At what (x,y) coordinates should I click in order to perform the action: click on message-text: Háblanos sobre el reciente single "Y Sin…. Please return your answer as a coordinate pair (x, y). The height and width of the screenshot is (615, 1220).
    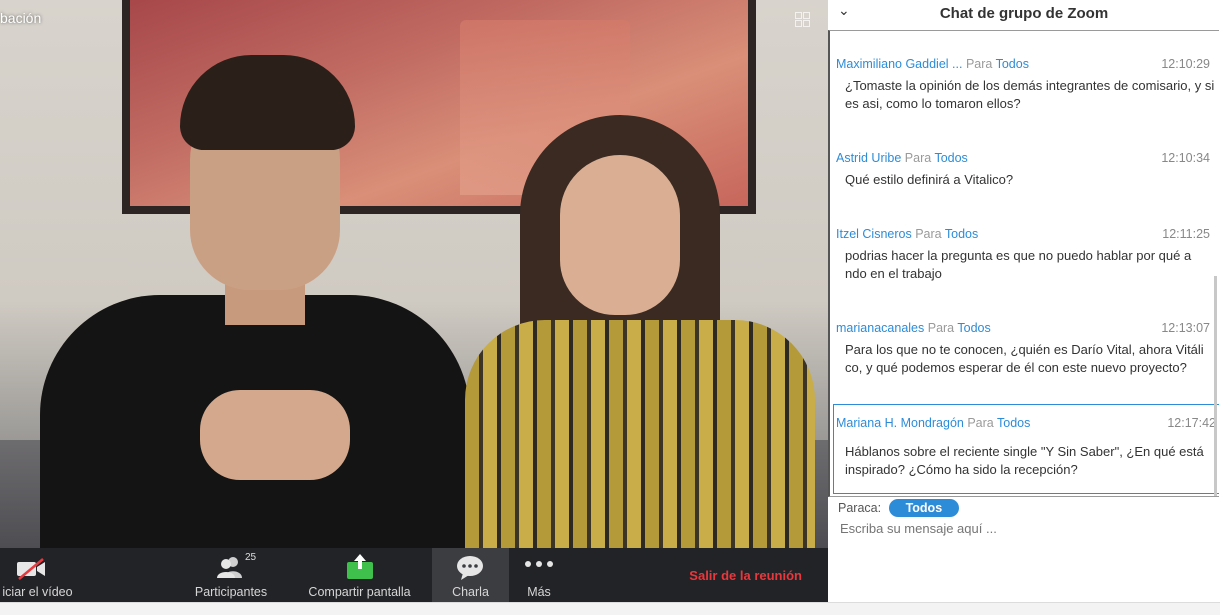
    Looking at the image, I should click on (1024, 460).